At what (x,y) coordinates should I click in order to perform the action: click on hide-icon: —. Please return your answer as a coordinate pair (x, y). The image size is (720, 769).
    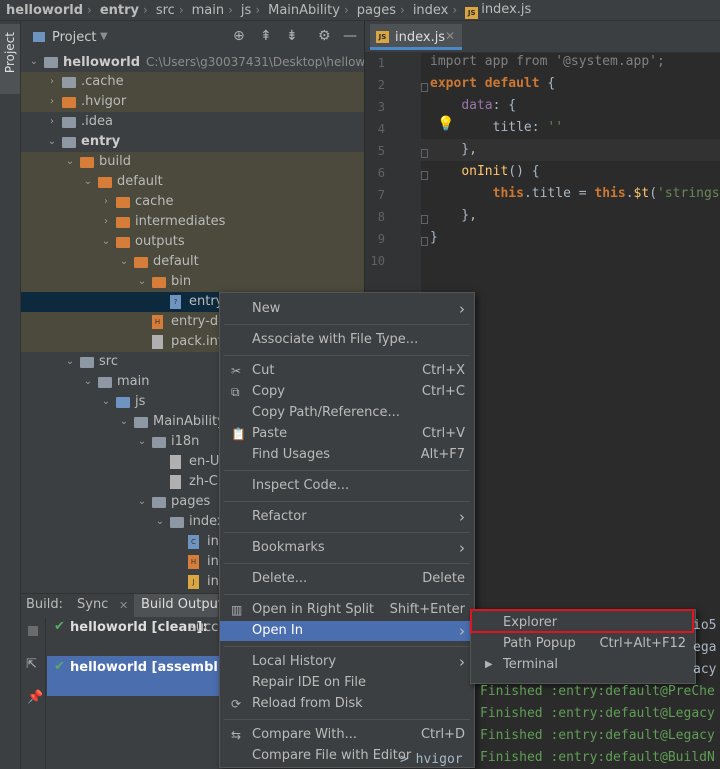
    Looking at the image, I should click on (350, 36).